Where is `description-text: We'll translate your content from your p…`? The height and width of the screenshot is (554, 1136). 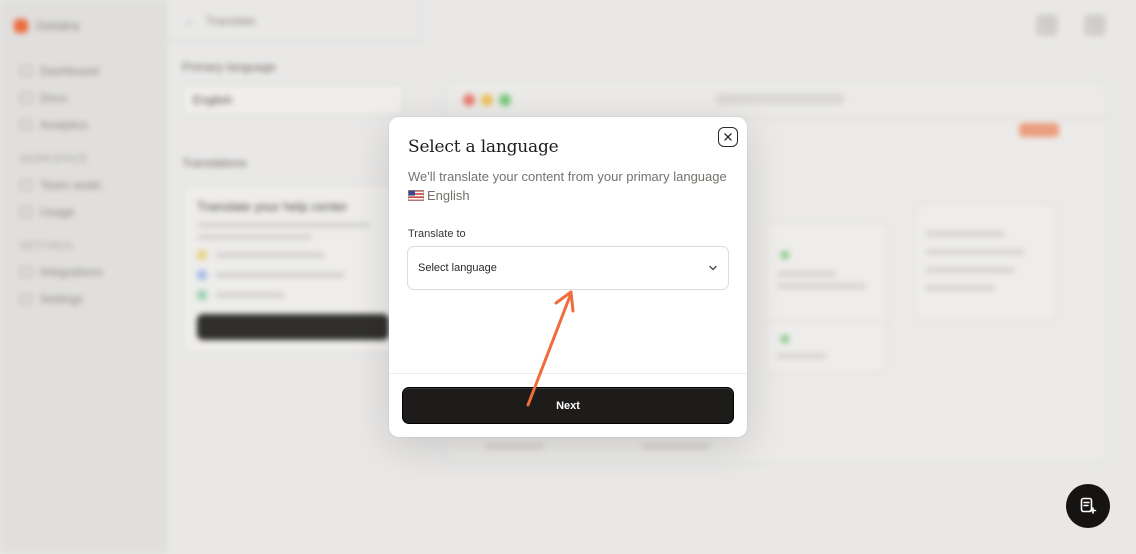
description-text: We'll translate your content from your p… is located at coordinates (567, 176).